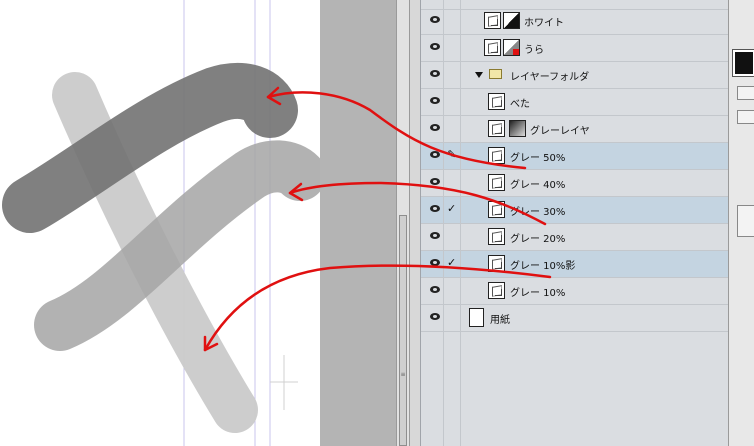 The width and height of the screenshot is (754, 446). I want to click on layer-row: グレー 10%, so click(575, 291).